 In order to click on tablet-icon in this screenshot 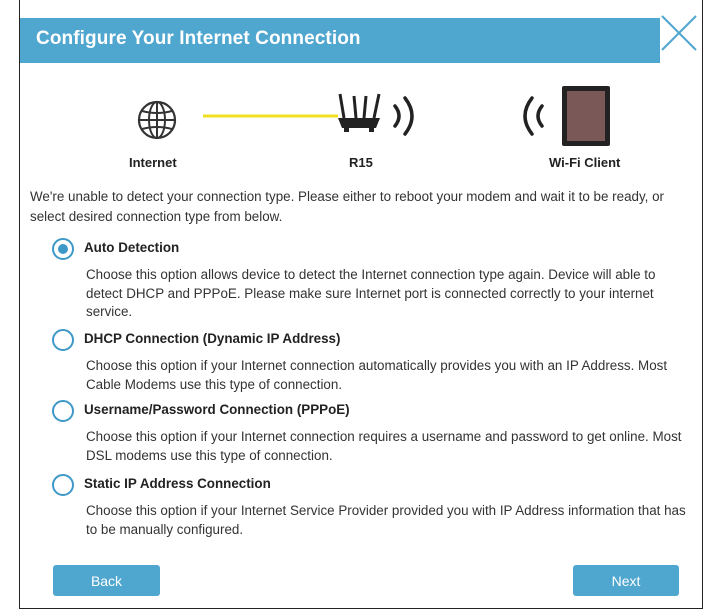, I will do `click(586, 116)`.